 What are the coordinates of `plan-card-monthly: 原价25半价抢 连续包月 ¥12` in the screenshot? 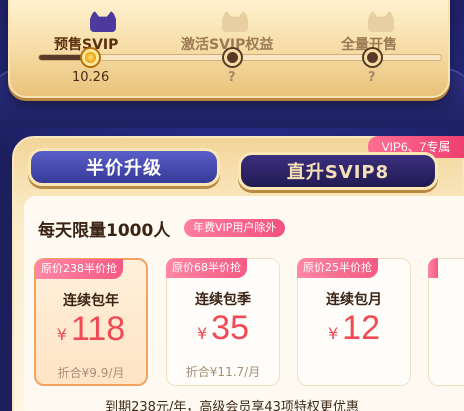 It's located at (354, 322).